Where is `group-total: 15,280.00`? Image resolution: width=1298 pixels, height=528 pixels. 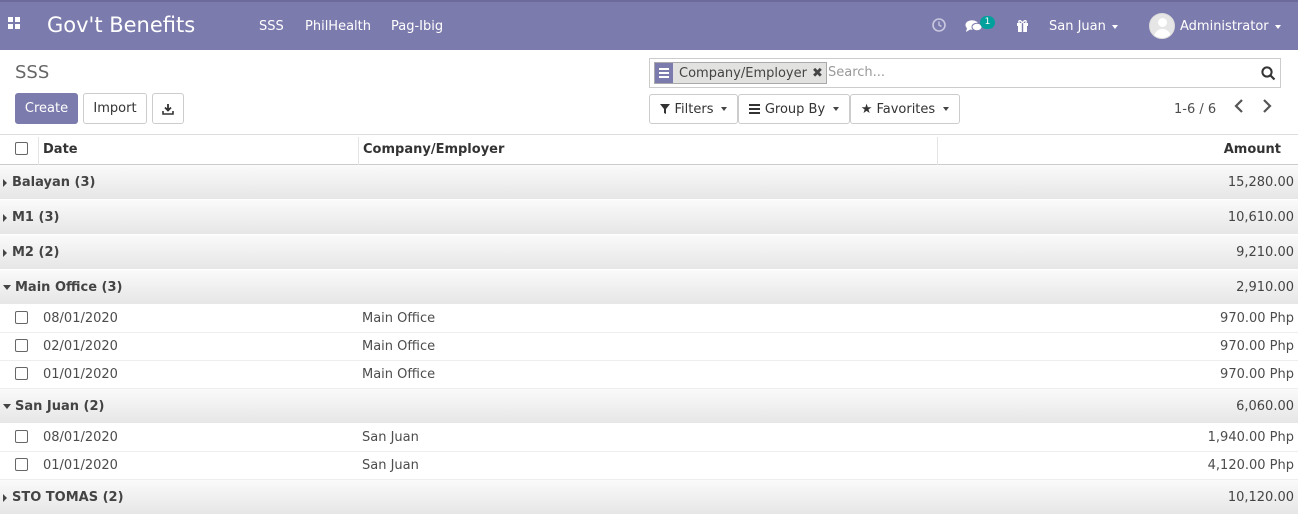
group-total: 15,280.00 is located at coordinates (1260, 182).